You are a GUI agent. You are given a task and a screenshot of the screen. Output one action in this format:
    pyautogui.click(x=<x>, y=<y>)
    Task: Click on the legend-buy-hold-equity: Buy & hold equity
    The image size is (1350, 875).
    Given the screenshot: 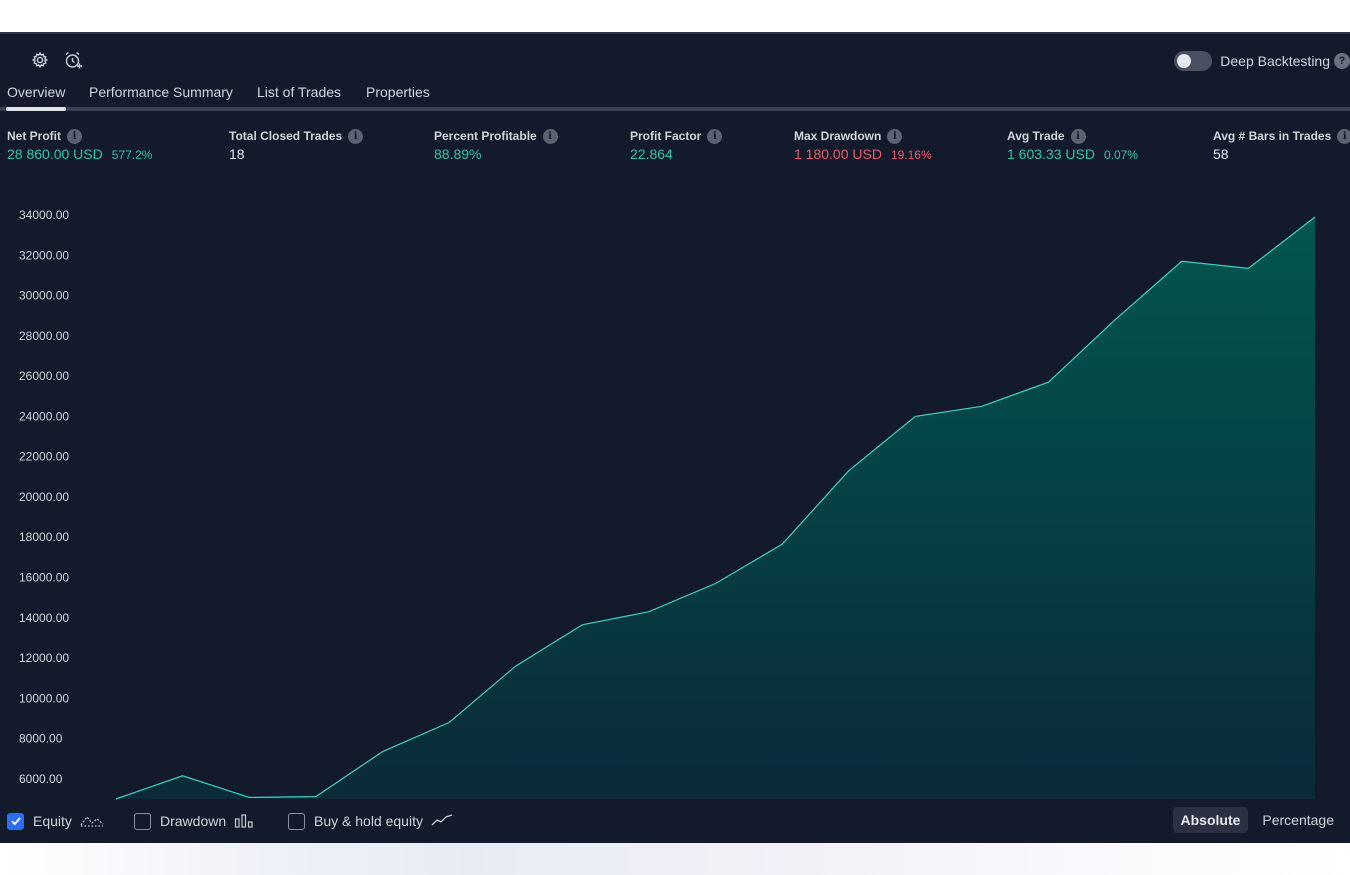 What is the action you would take?
    pyautogui.click(x=370, y=821)
    